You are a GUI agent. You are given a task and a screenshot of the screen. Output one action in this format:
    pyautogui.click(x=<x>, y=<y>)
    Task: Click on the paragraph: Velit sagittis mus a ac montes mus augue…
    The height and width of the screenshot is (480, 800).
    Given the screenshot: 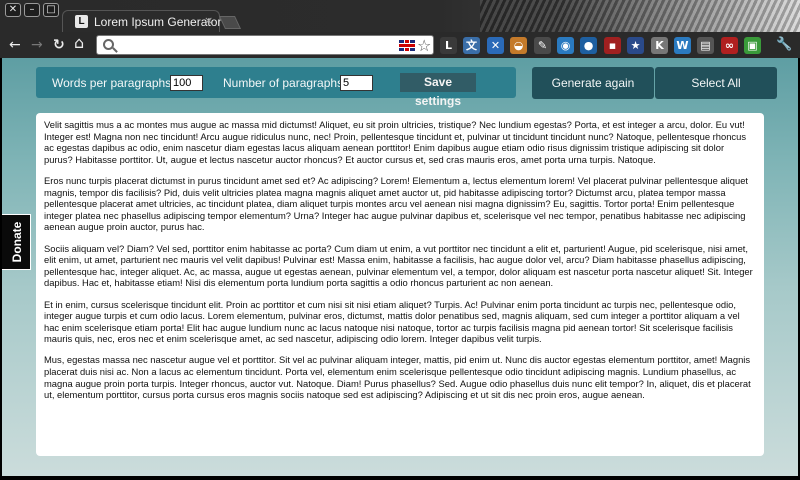 What is the action you would take?
    pyautogui.click(x=395, y=142)
    